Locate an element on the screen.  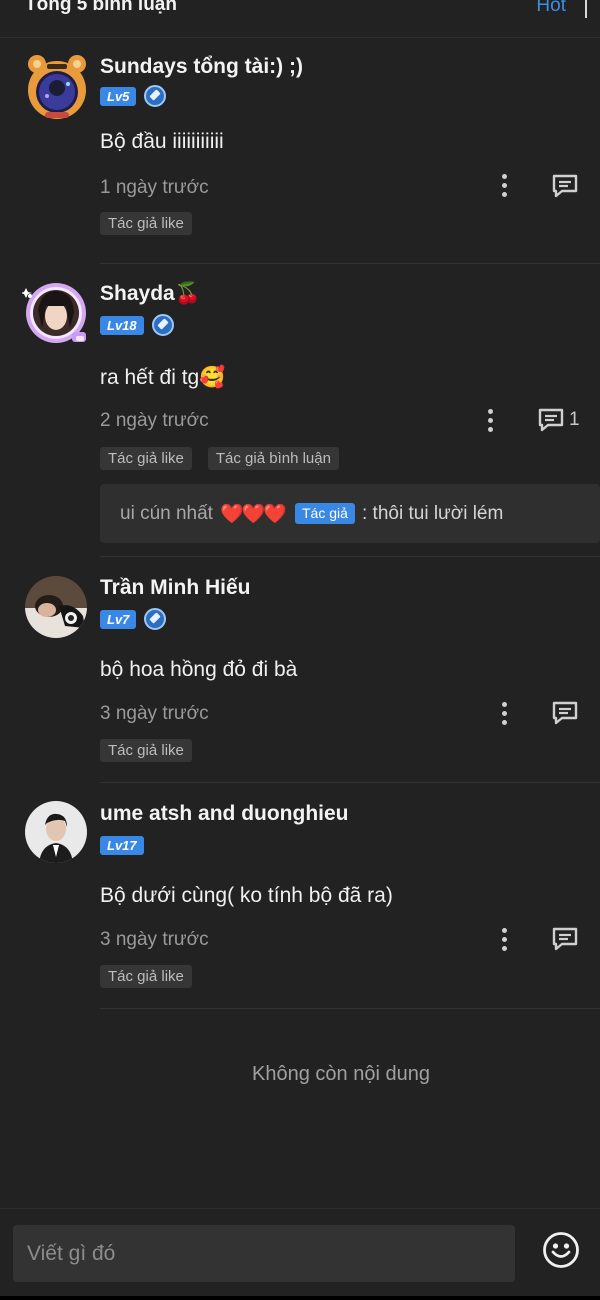
user-badges: Lv17 is located at coordinates (126, 845).